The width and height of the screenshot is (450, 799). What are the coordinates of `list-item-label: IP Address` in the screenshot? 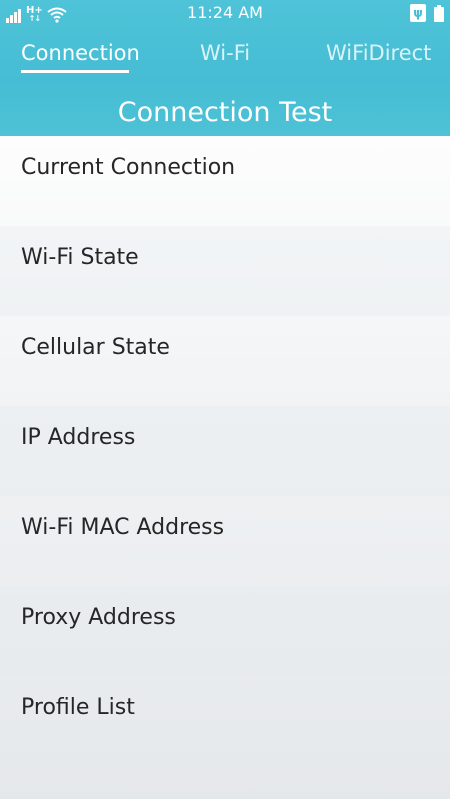 It's located at (78, 437).